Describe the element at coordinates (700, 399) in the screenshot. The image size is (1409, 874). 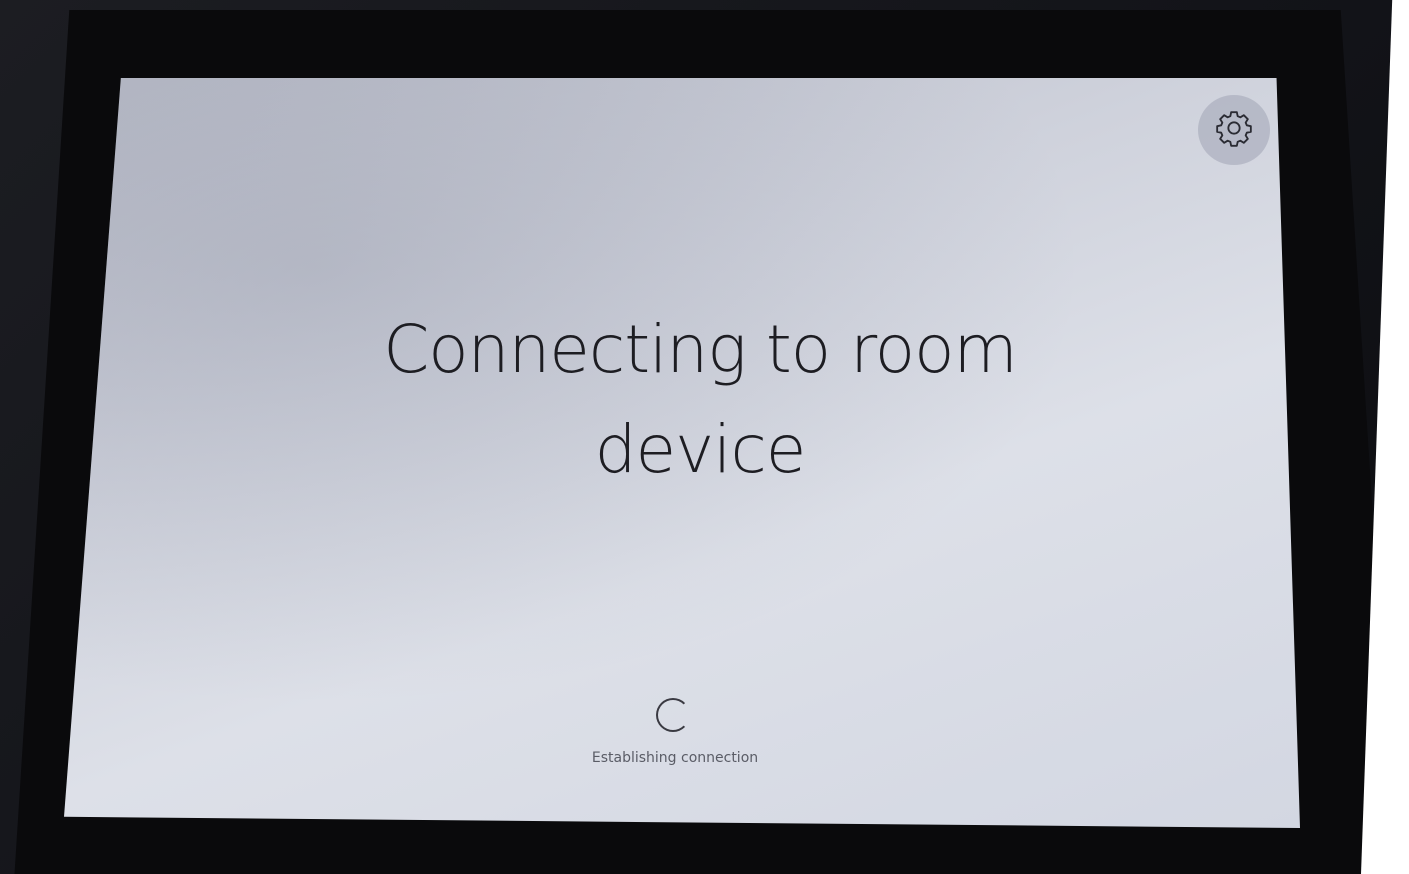
I see `page-title: Connecting to room device` at that location.